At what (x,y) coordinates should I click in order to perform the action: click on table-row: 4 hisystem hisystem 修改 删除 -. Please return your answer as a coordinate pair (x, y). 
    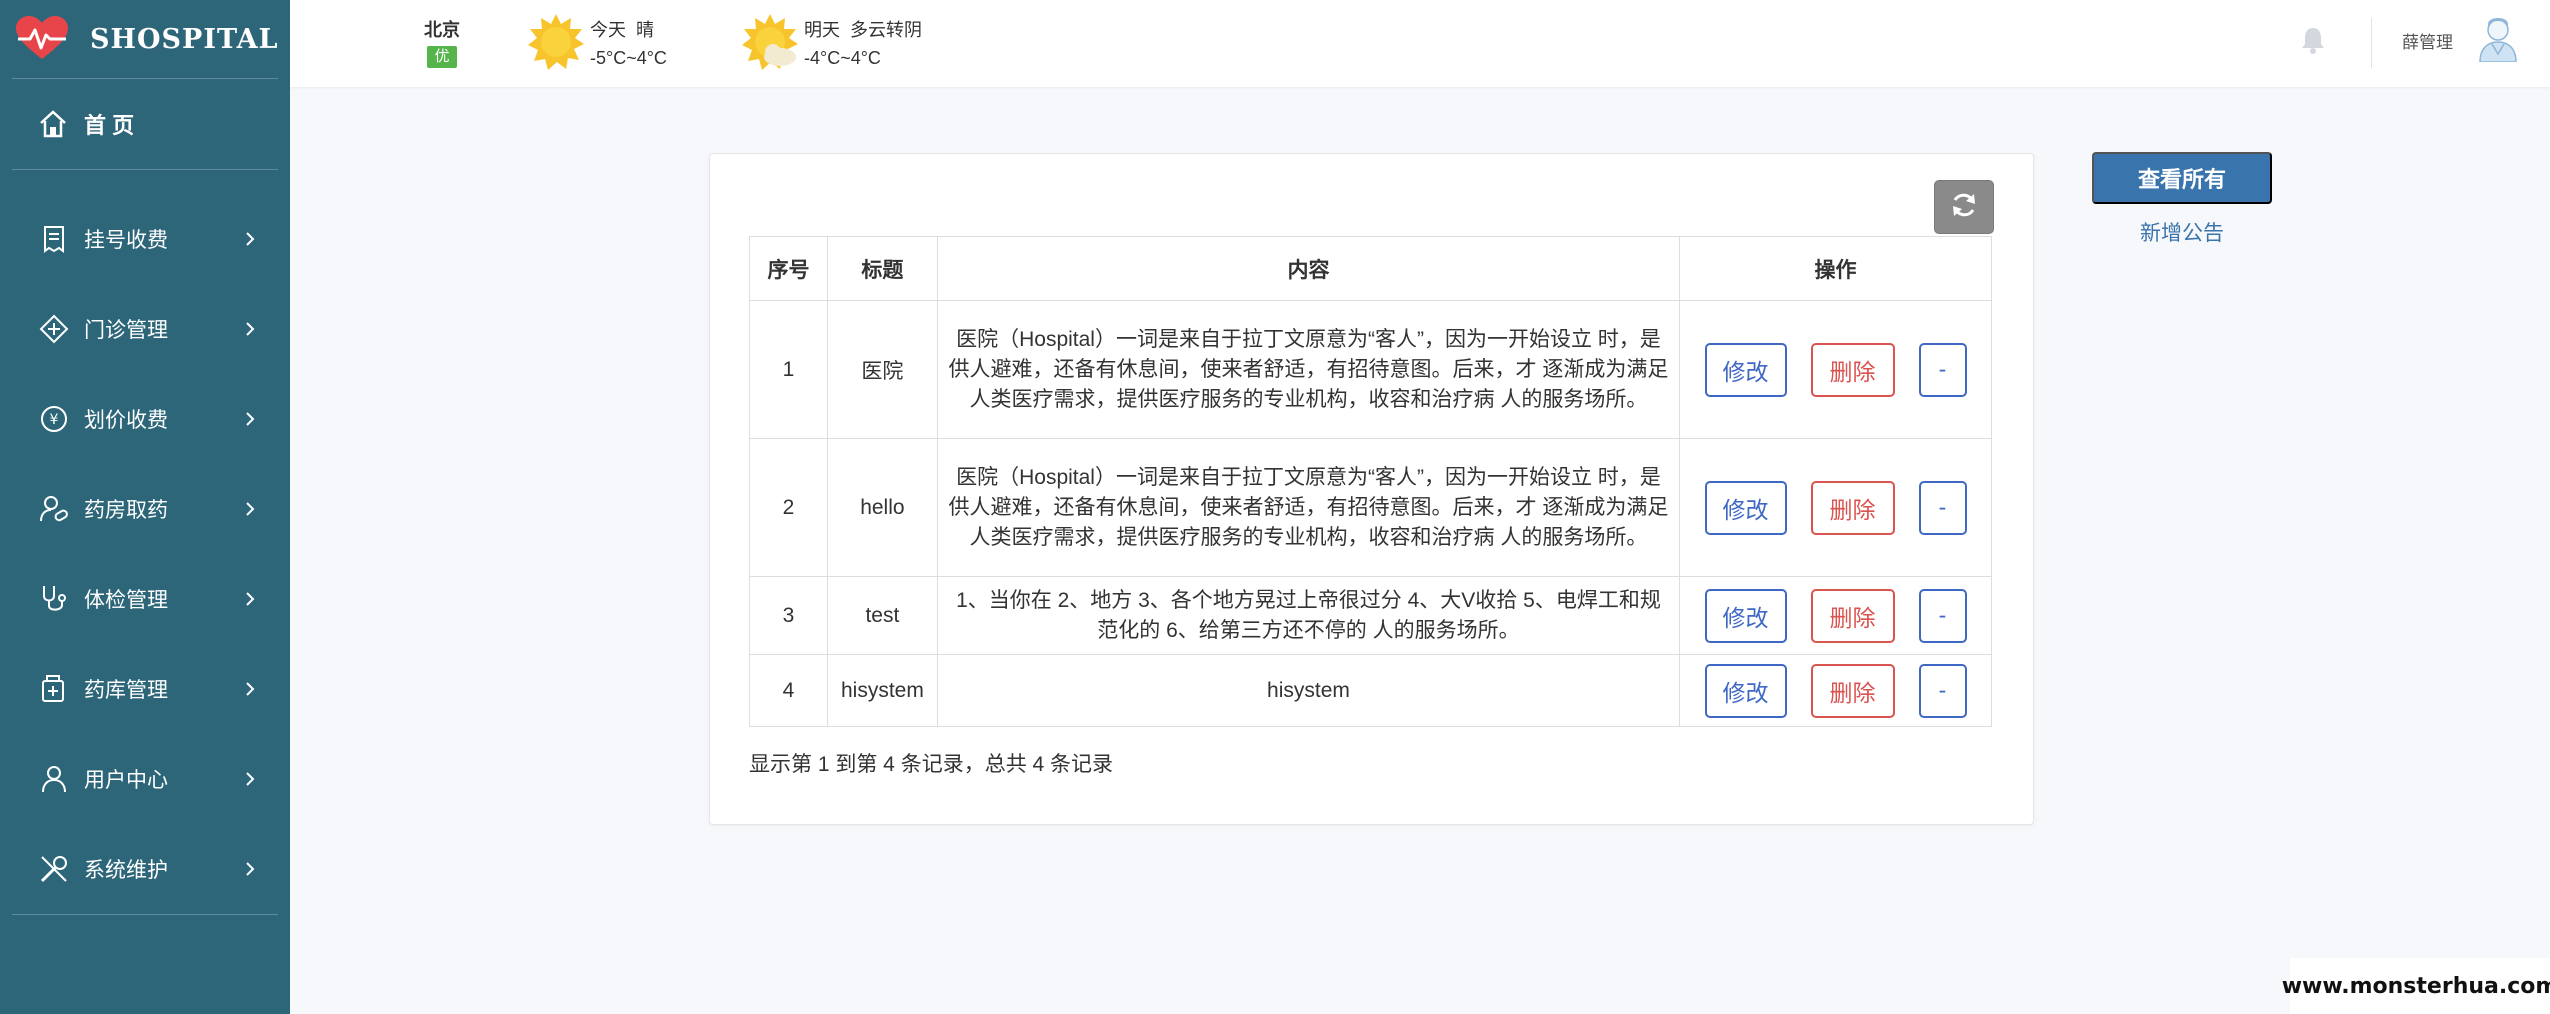
    Looking at the image, I should click on (1370, 690).